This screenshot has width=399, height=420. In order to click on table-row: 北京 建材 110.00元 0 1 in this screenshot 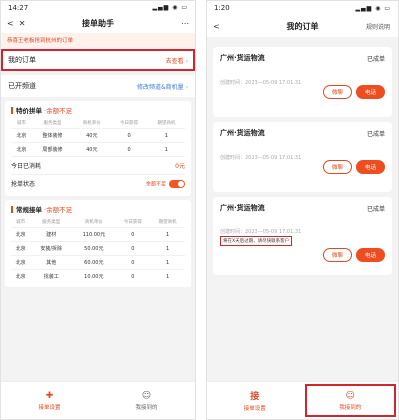, I will do `click(98, 234)`.